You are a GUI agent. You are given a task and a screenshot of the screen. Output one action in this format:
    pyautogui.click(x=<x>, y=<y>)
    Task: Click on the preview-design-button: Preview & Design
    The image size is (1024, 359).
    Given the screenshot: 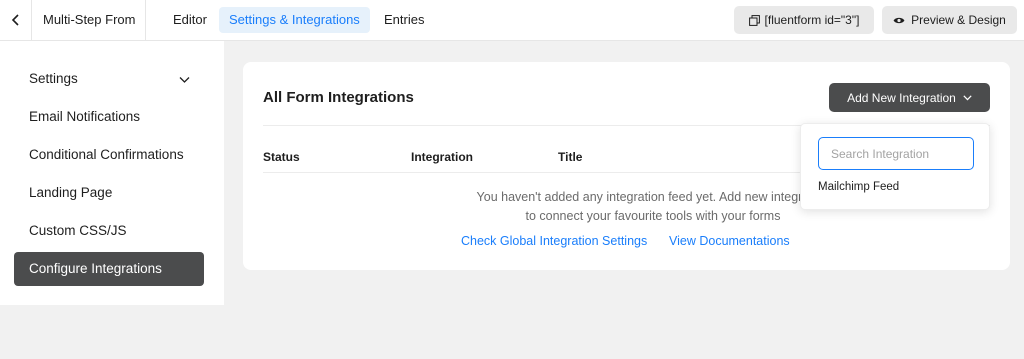 What is the action you would take?
    pyautogui.click(x=949, y=20)
    